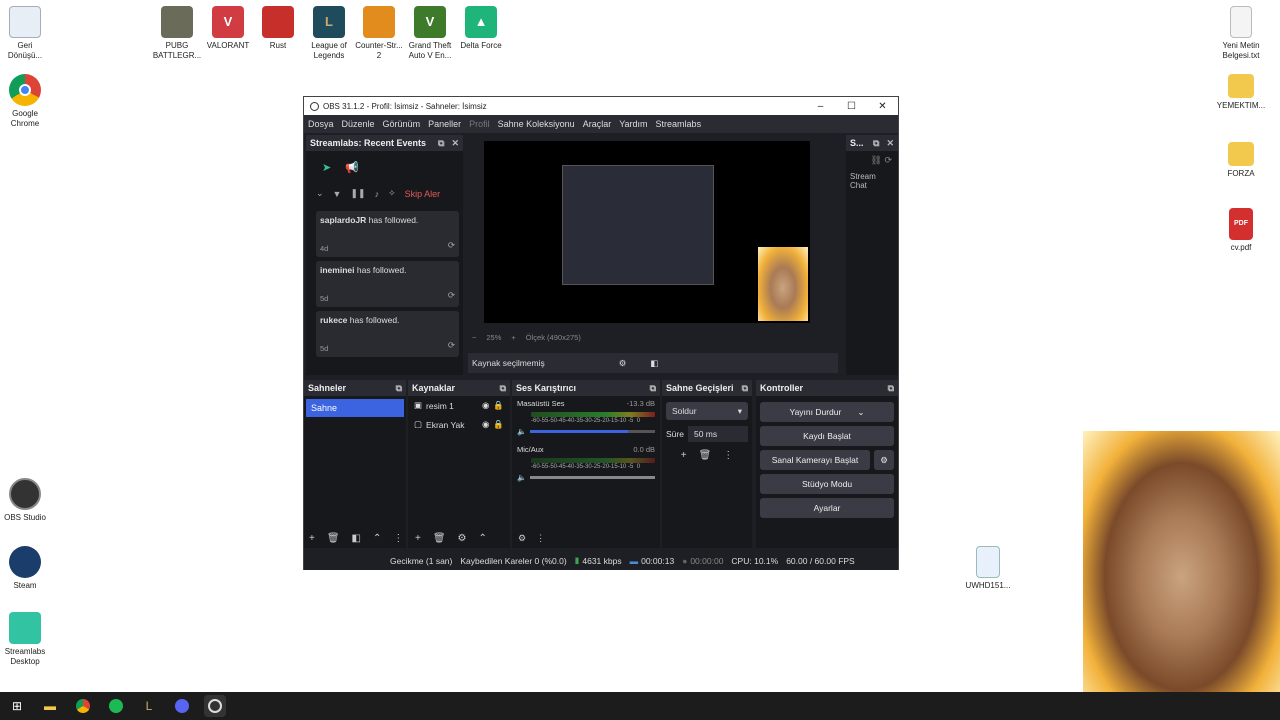 The height and width of the screenshot is (720, 1280). Describe the element at coordinates (321, 124) in the screenshot. I see `menu-dosya: Dosya` at that location.